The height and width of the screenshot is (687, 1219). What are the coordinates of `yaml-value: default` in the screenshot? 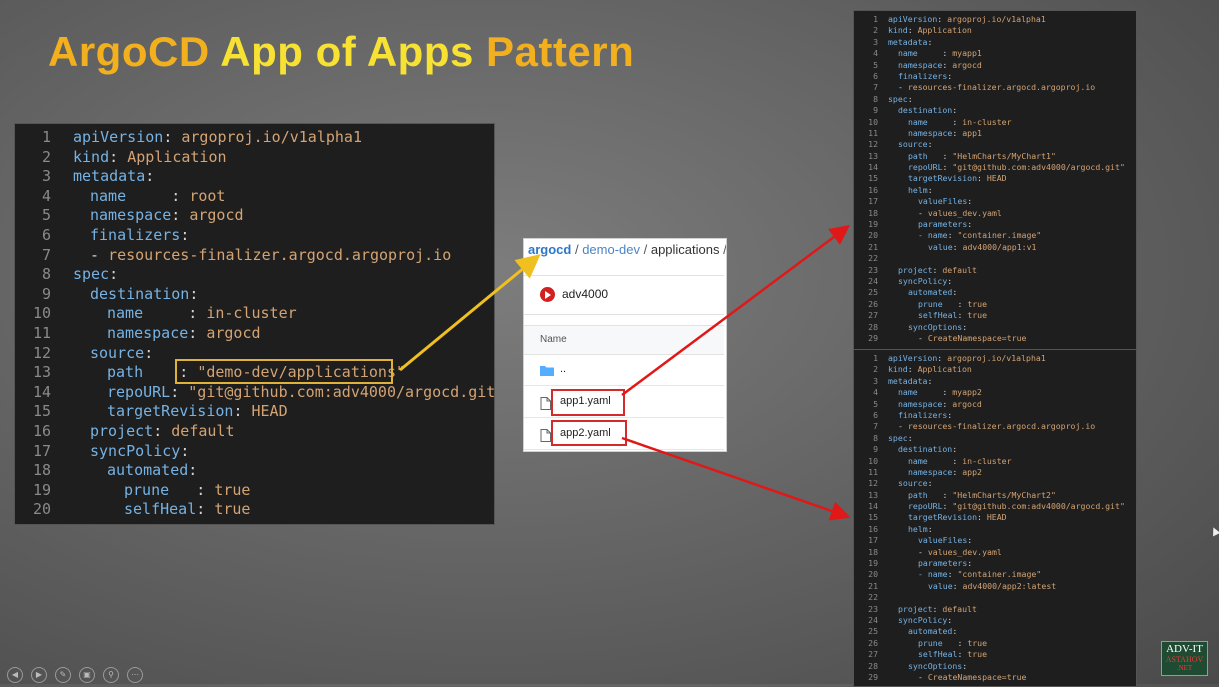 It's located at (203, 430).